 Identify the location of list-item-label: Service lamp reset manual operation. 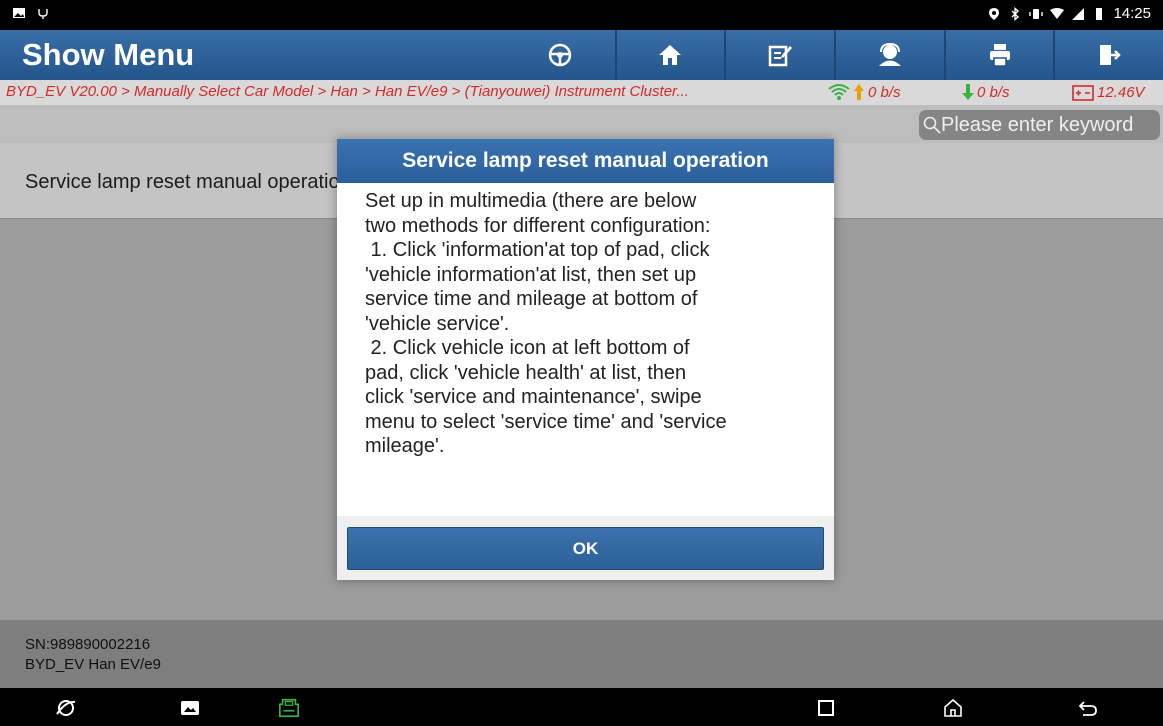
(188, 182).